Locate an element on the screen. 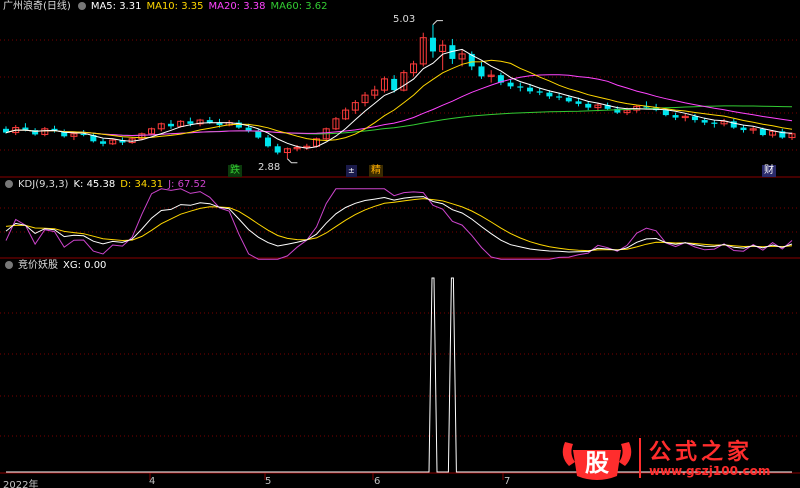  ma5-value: MA5: 3.31 is located at coordinates (116, 6).